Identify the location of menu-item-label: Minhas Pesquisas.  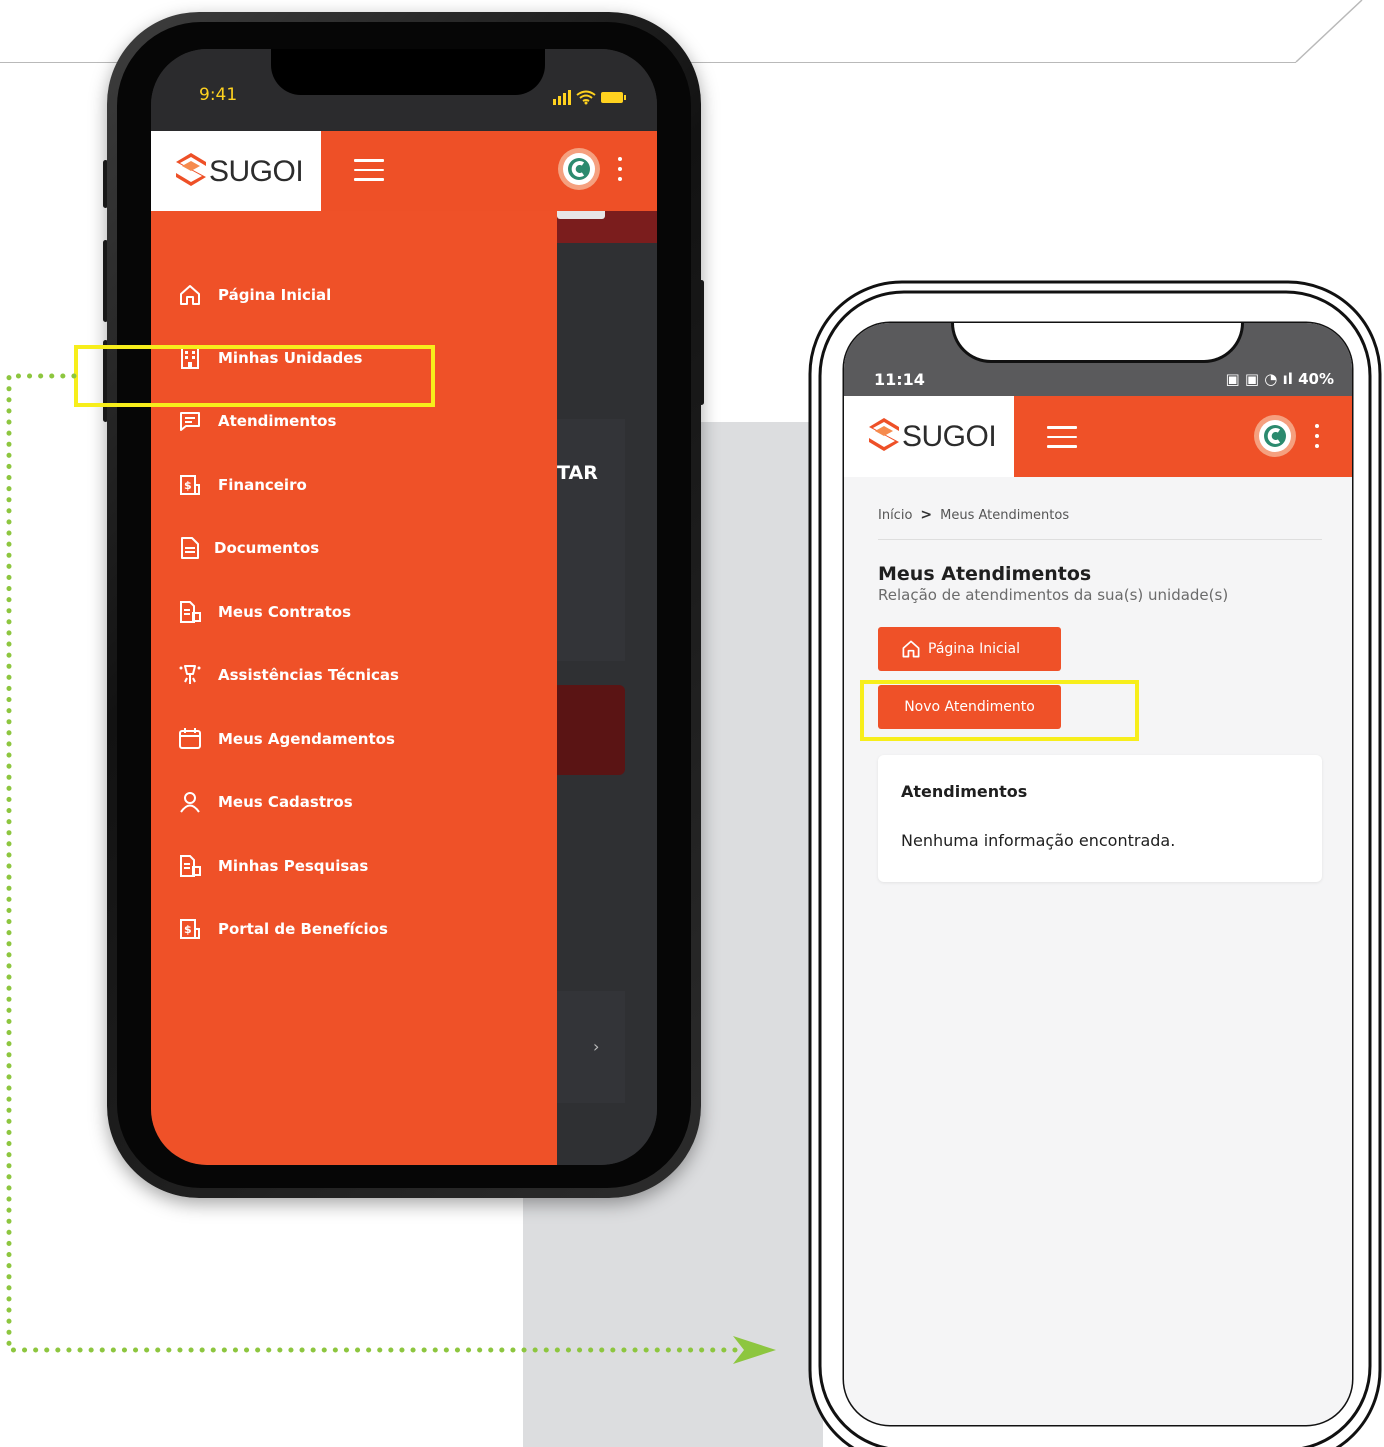
(293, 866).